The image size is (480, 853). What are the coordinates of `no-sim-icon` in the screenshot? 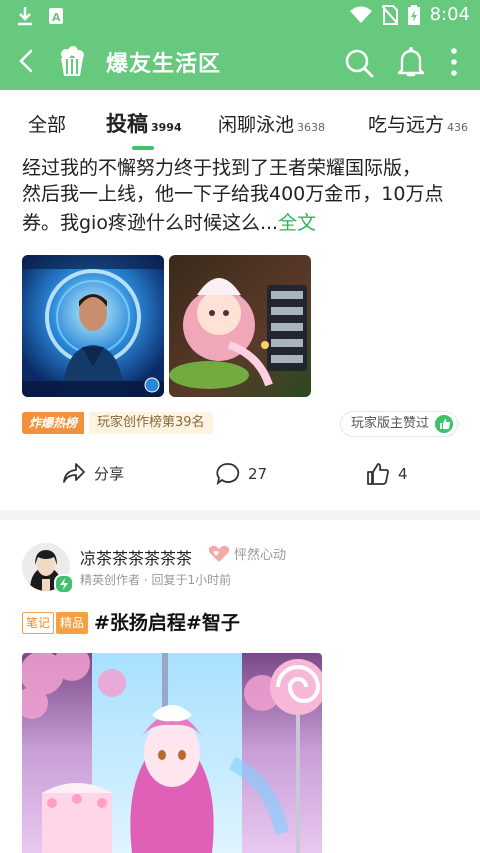 It's located at (389, 14).